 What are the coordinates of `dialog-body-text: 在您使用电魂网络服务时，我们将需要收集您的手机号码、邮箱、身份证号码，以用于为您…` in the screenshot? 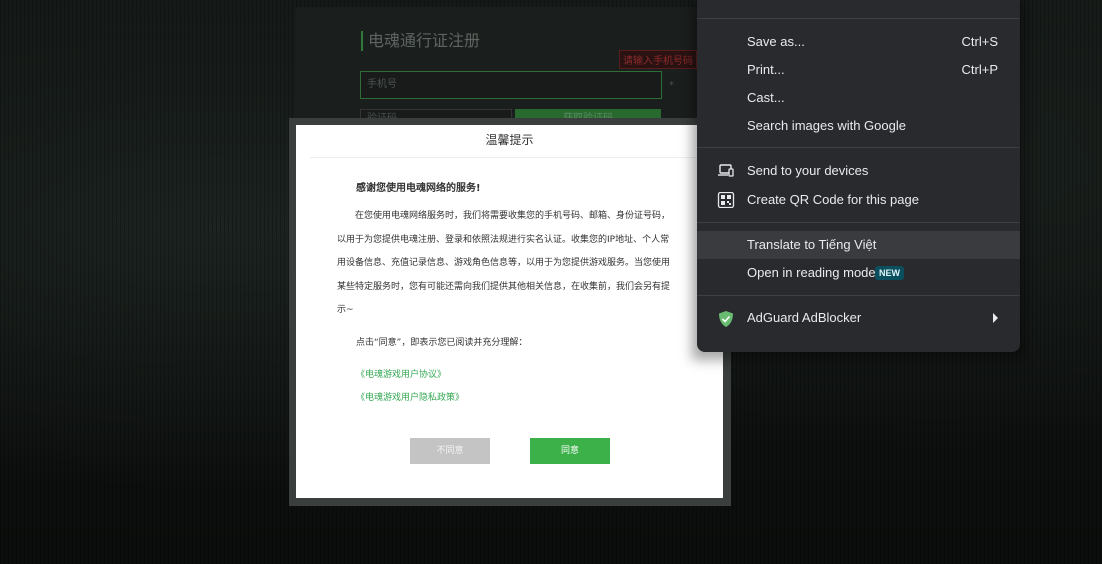 It's located at (504, 263).